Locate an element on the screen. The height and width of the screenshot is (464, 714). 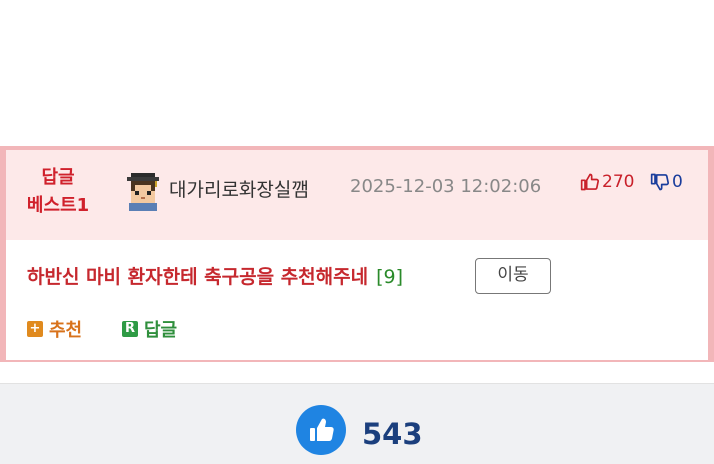
downvote-count: 0 is located at coordinates (677, 182).